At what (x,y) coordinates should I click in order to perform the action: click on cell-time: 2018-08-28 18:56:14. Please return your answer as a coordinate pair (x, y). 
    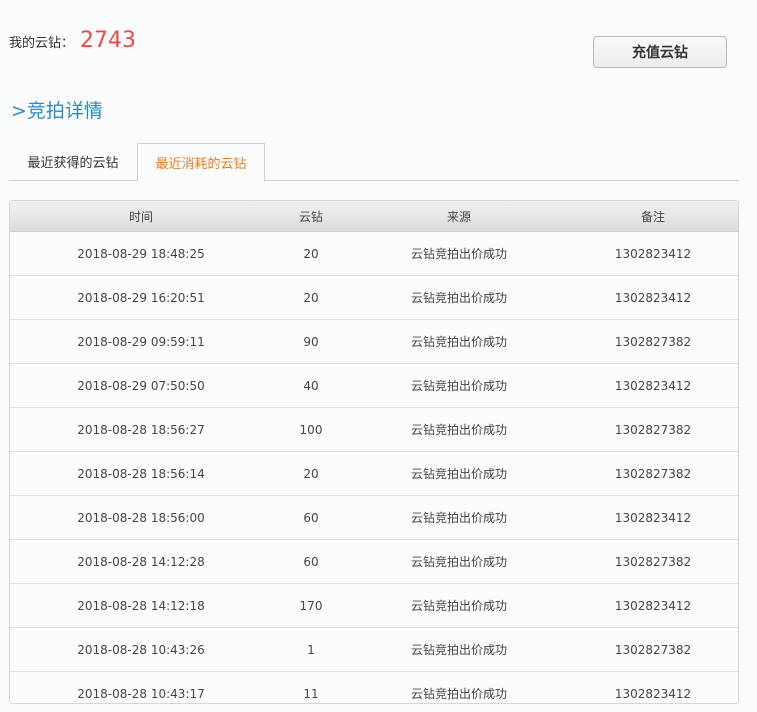
    Looking at the image, I should click on (141, 473).